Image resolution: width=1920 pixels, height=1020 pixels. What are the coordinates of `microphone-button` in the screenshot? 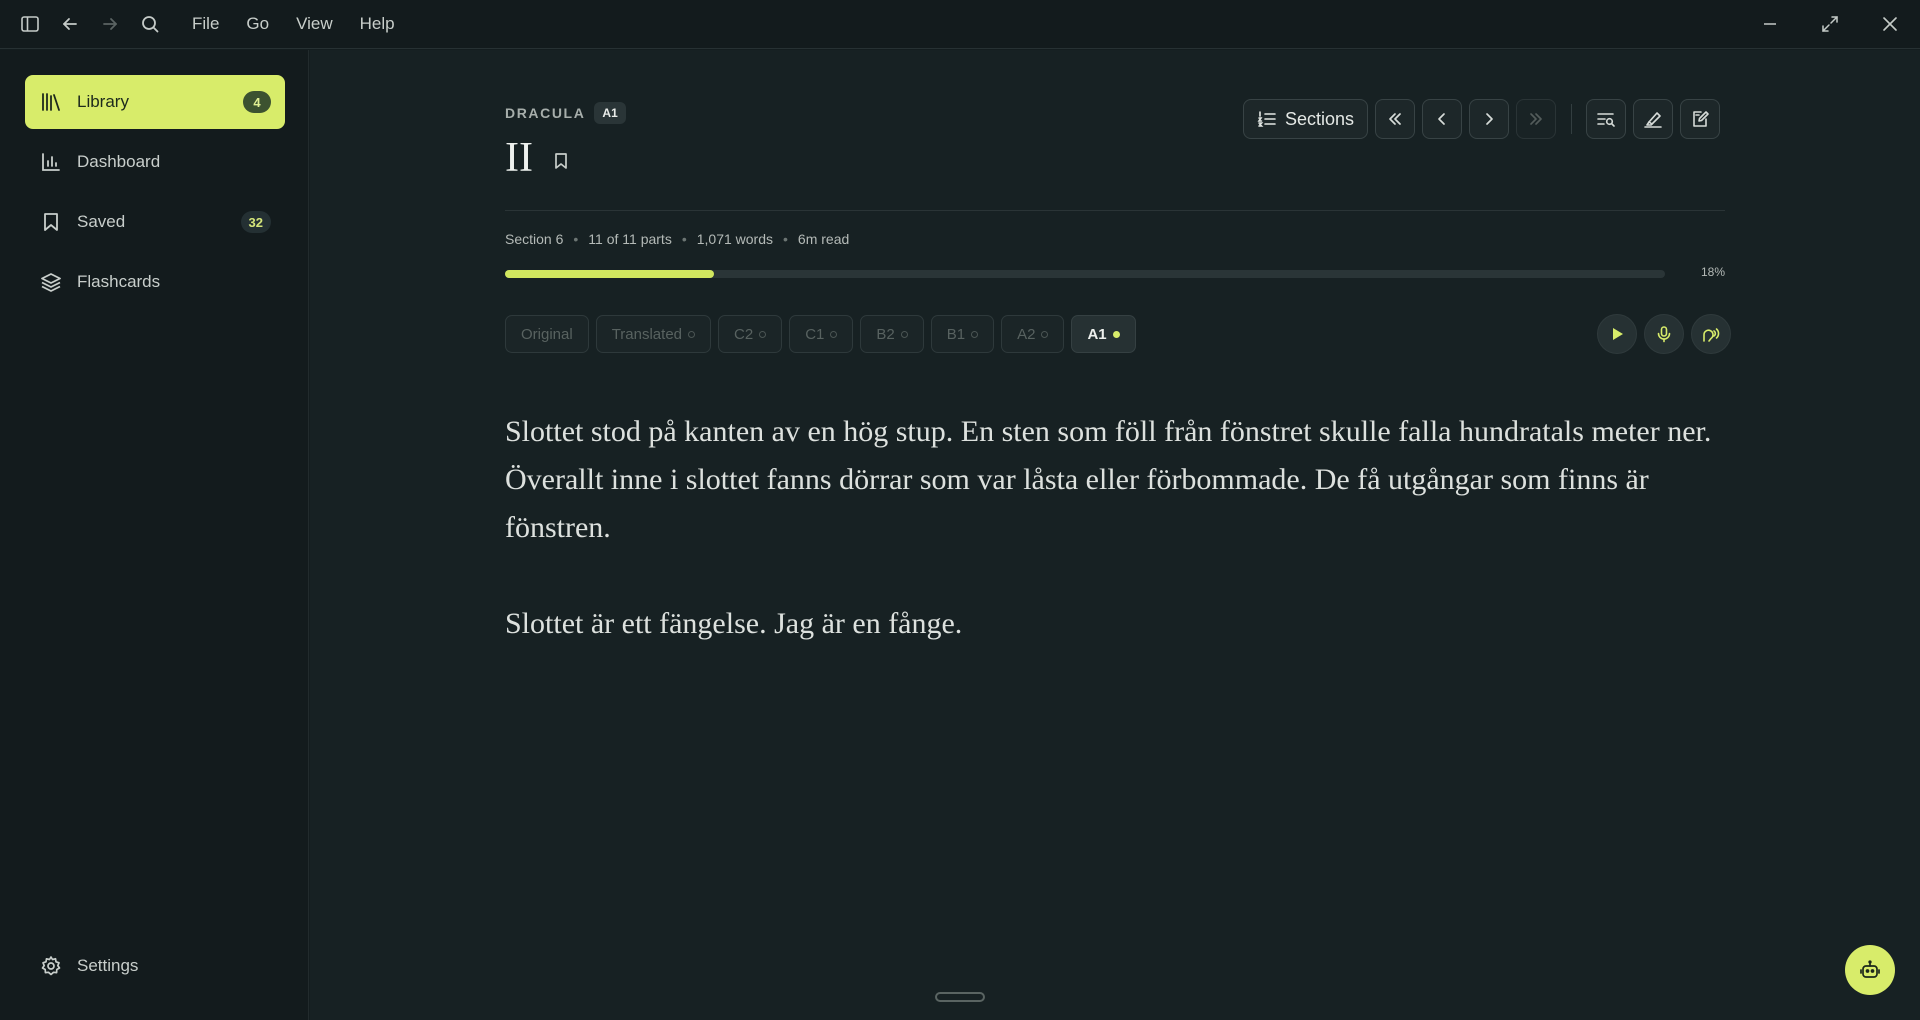 It's located at (1664, 334).